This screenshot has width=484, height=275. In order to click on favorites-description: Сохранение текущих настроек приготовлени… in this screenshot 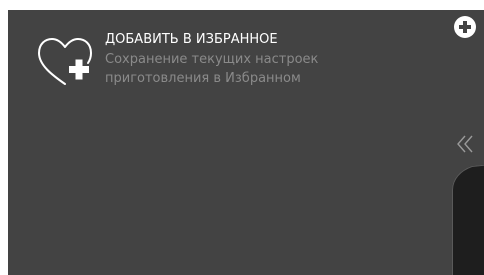, I will do `click(255, 69)`.